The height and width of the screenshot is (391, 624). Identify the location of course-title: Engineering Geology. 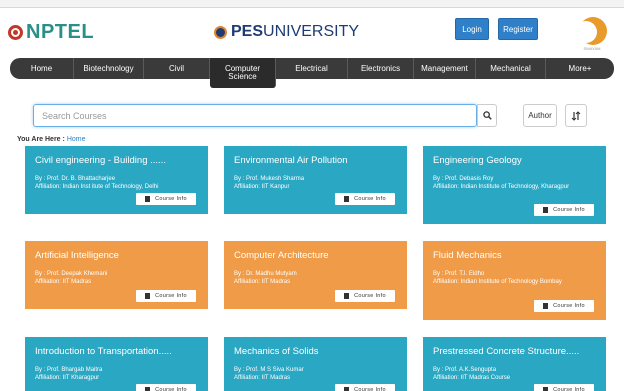
(514, 160).